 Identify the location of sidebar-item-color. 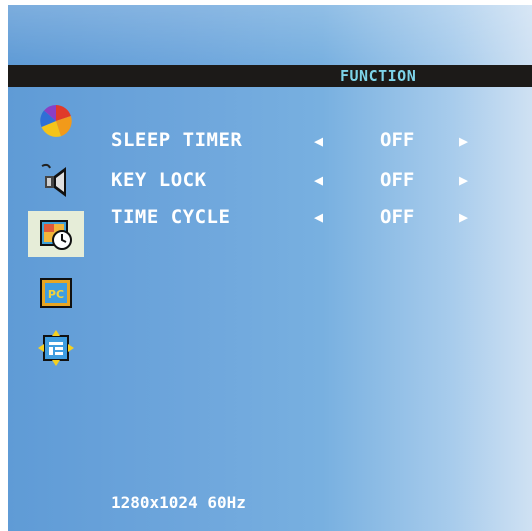
(56, 121).